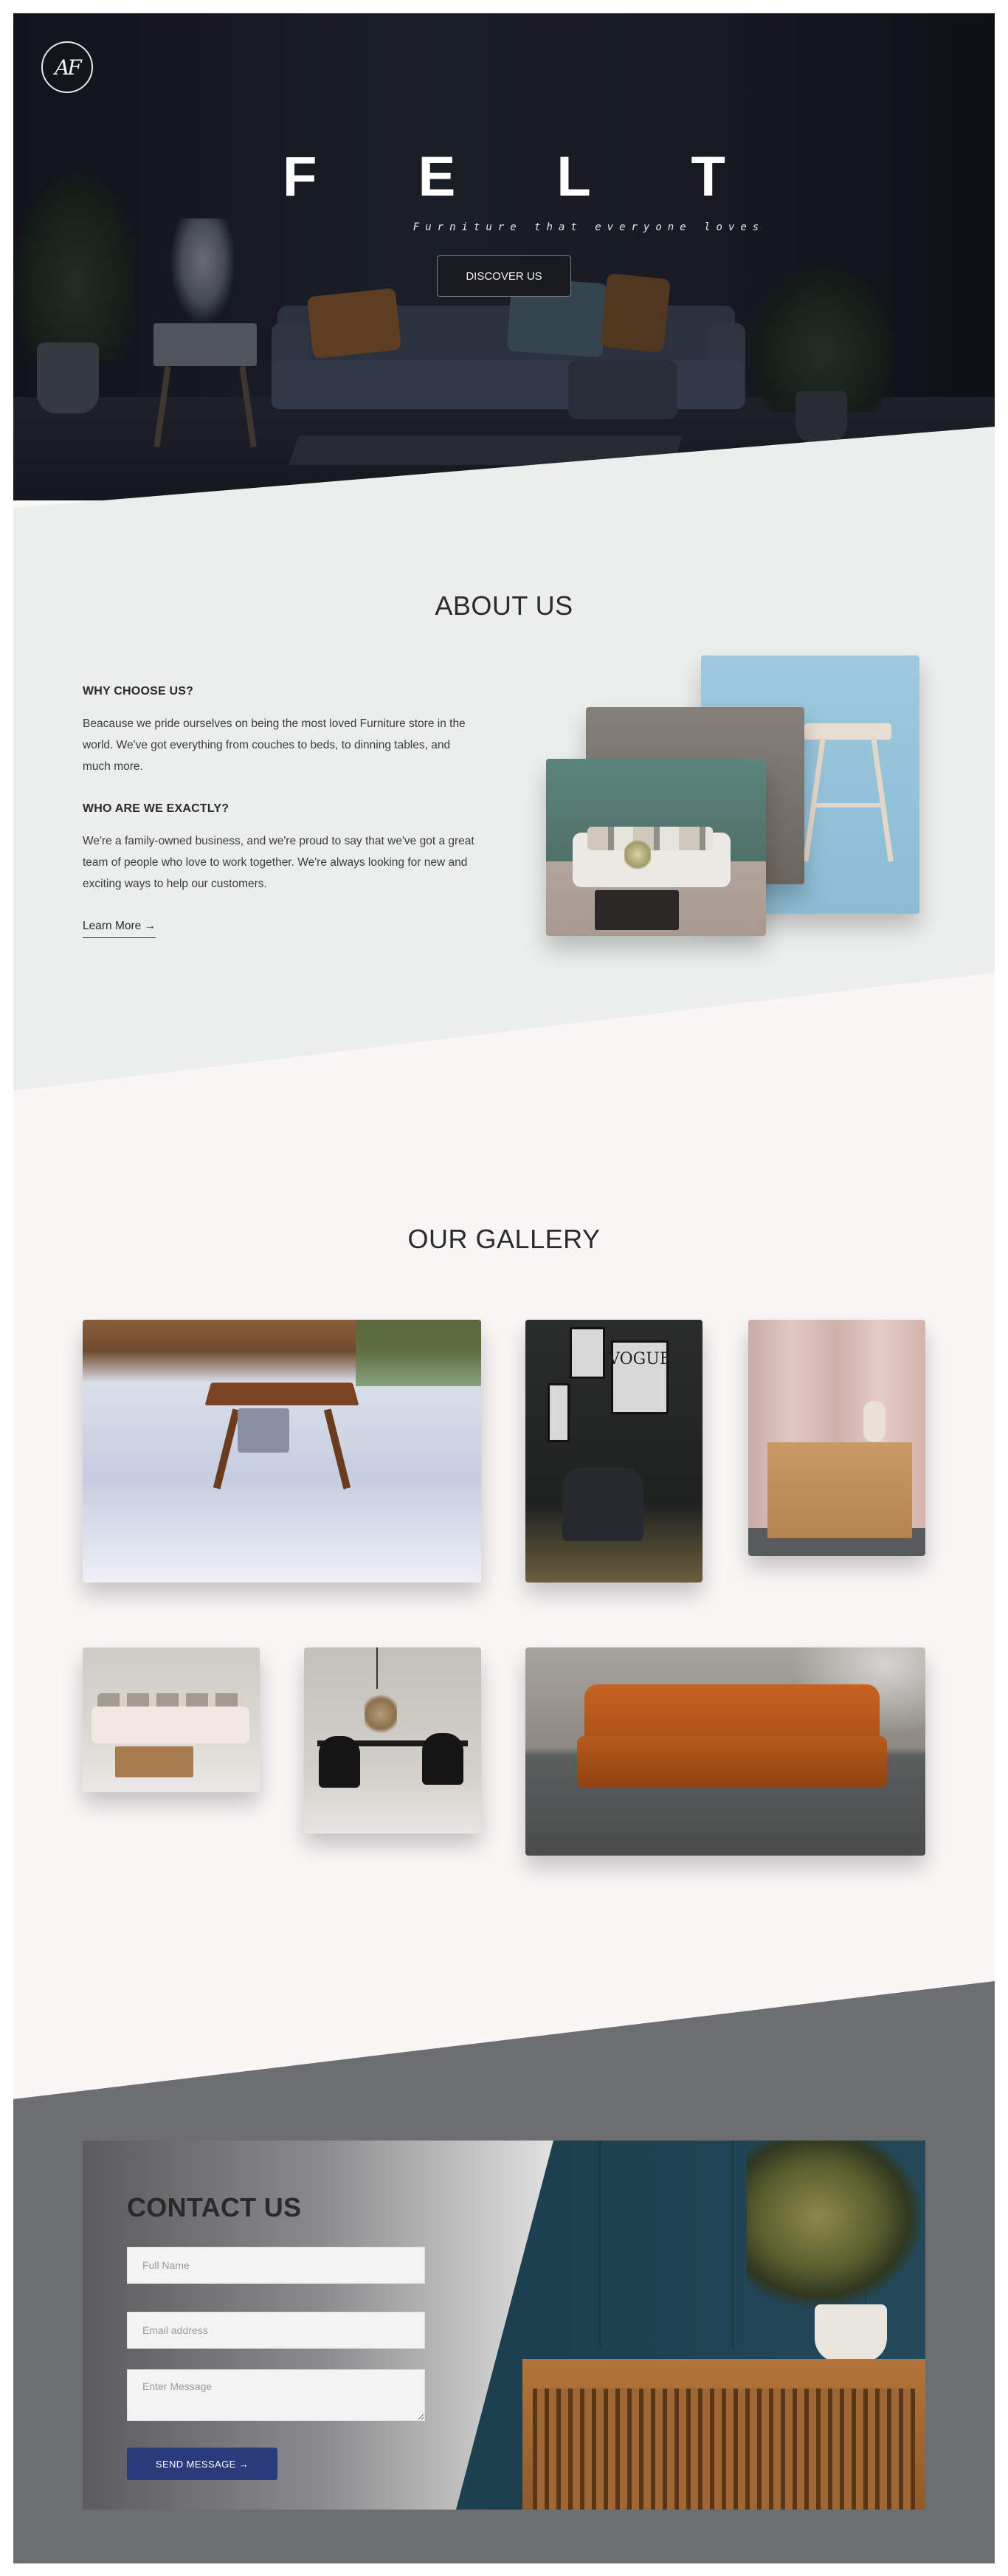 This screenshot has width=1008, height=2576. Describe the element at coordinates (849, 805) in the screenshot. I see `stool-rung` at that location.